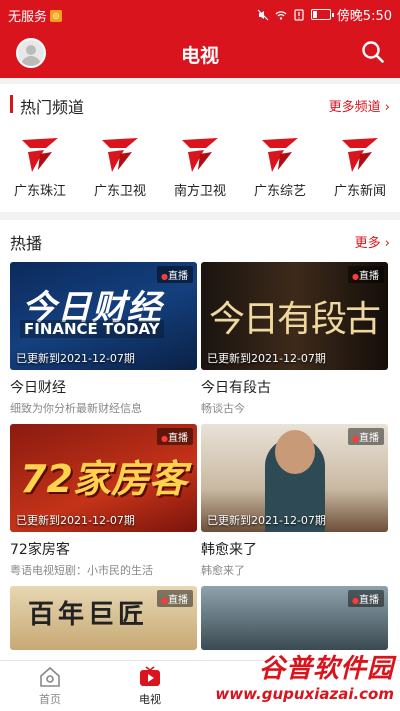  Describe the element at coordinates (359, 105) in the screenshot. I see `more-channels-link: 更多频道 ›` at that location.